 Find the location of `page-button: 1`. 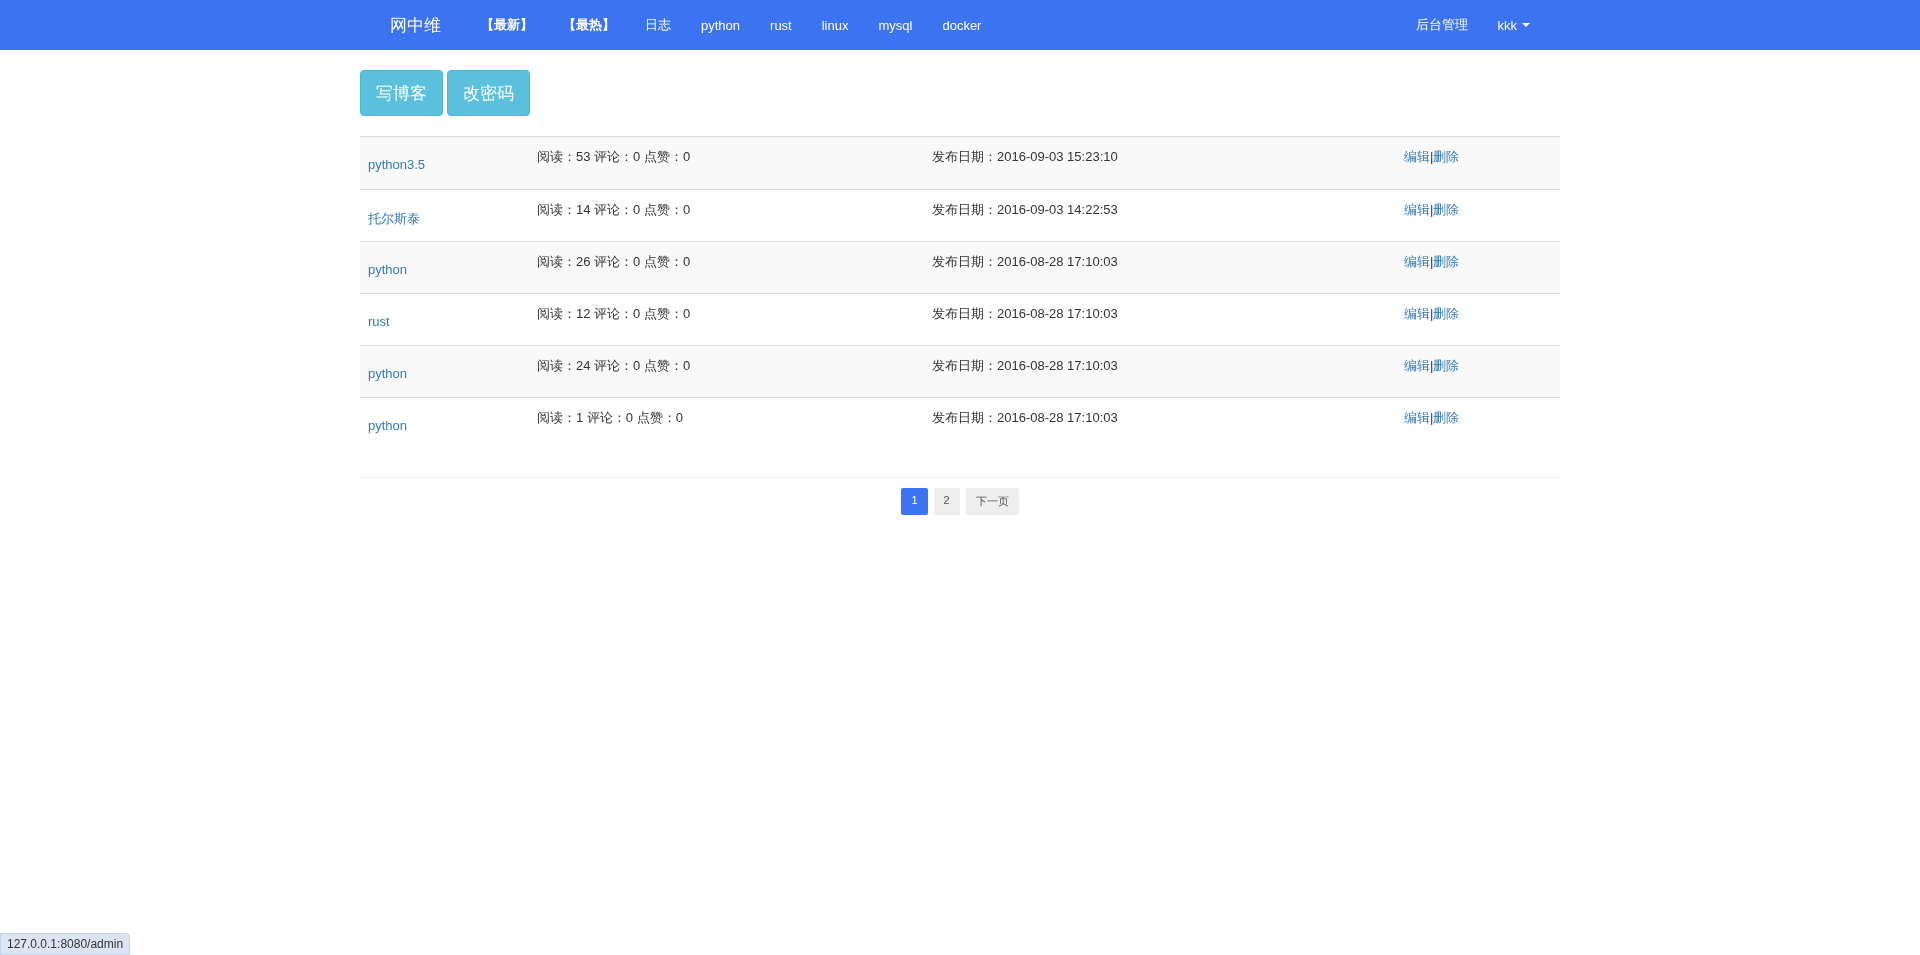

page-button: 1 is located at coordinates (914, 501).